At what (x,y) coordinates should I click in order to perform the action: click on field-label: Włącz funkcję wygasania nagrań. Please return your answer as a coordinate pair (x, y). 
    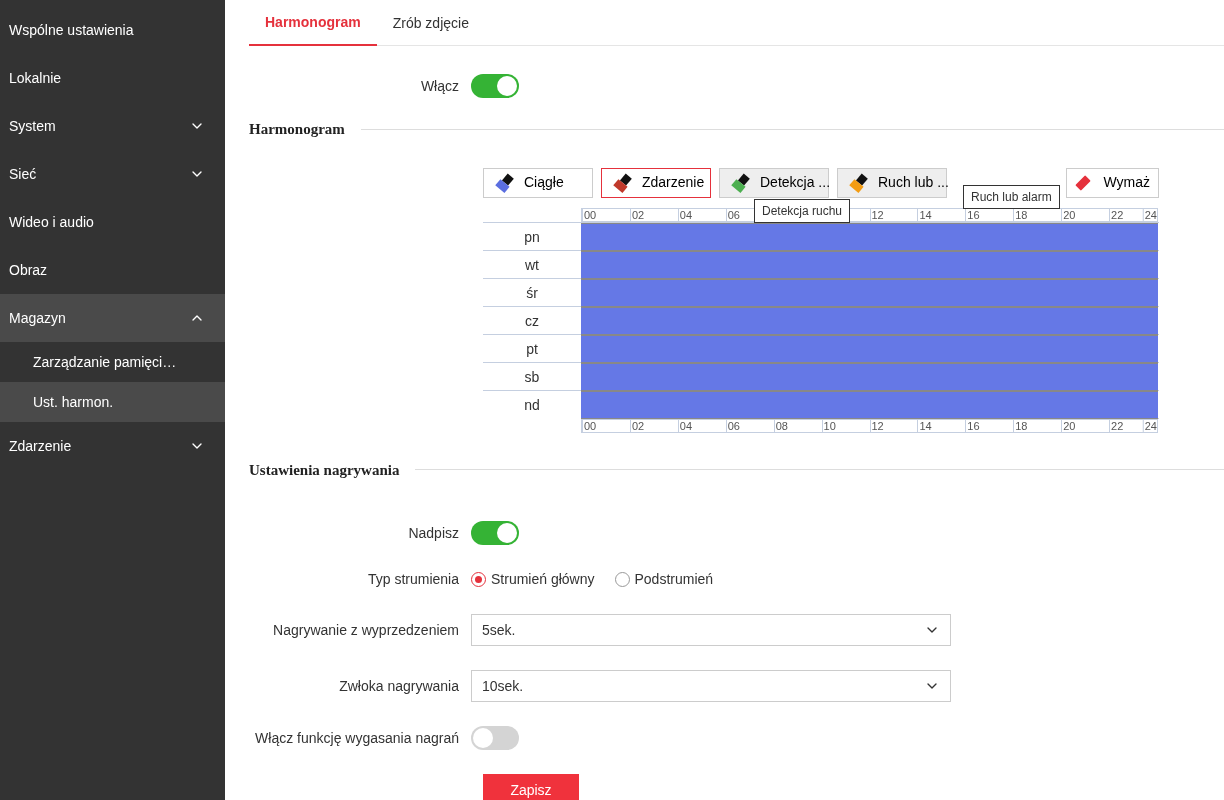
    Looking at the image, I should click on (357, 738).